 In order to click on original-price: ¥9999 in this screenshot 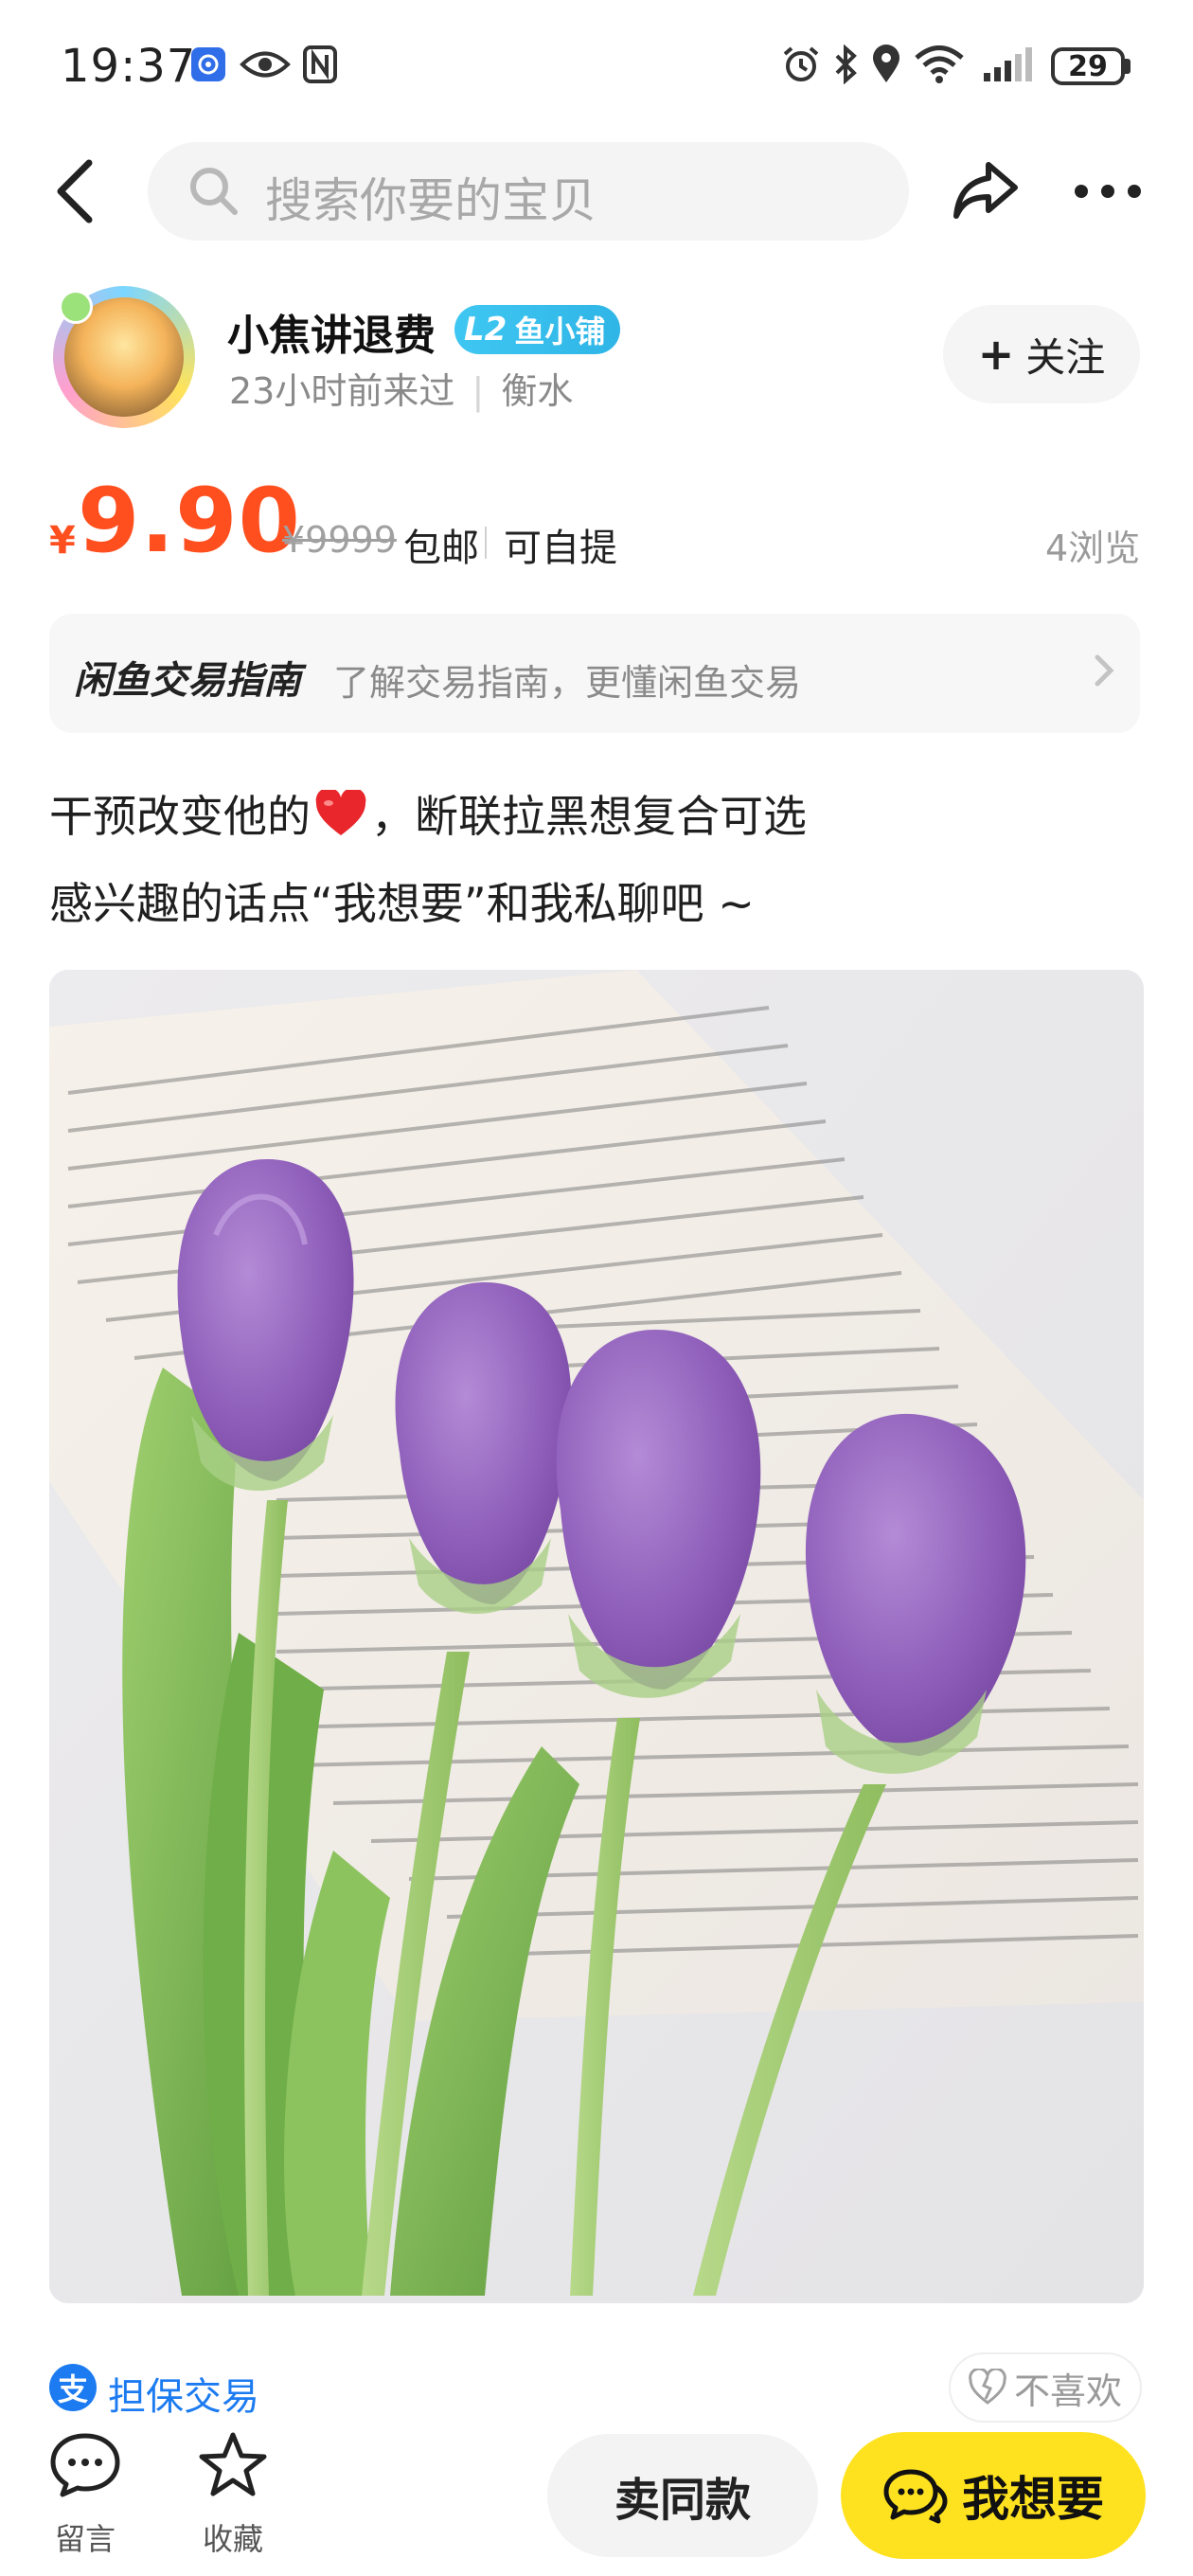, I will do `click(339, 540)`.